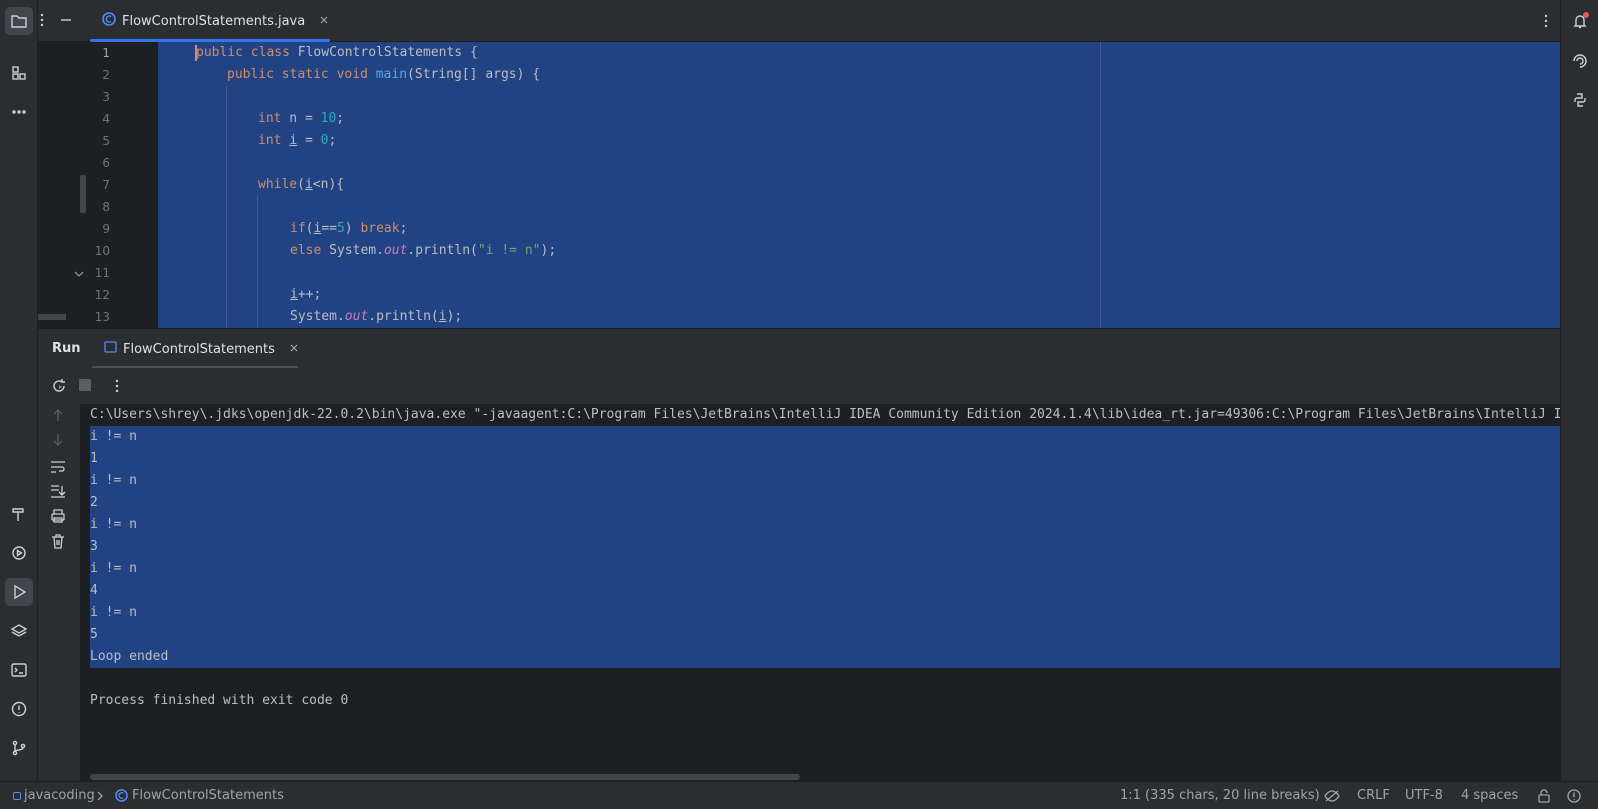 The height and width of the screenshot is (809, 1598). I want to click on token: );, so click(548, 250).